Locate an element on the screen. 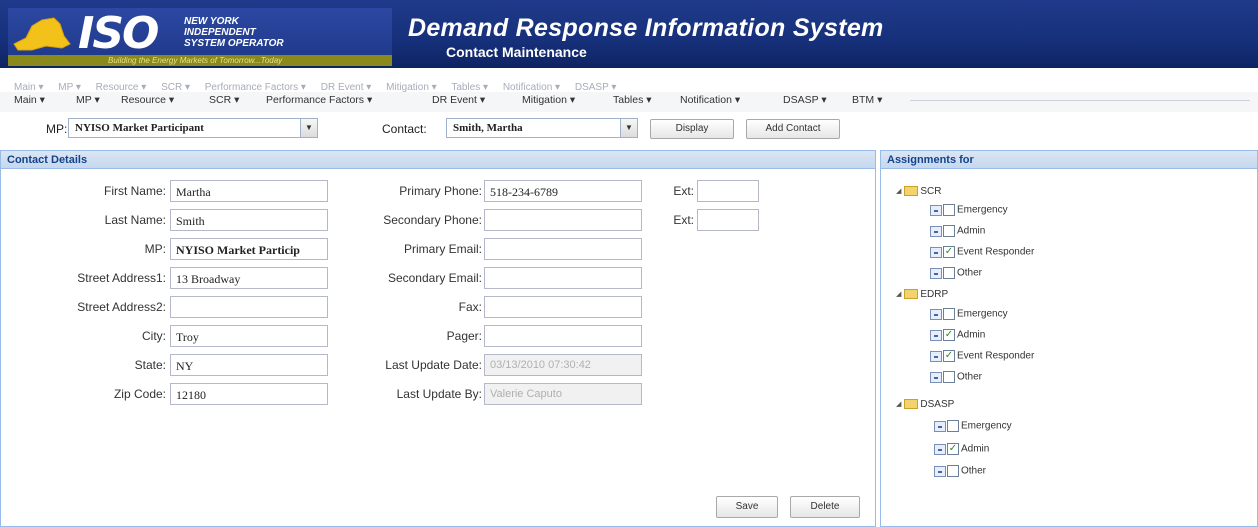 The height and width of the screenshot is (527, 1258). menu-dr-event: DR Event ▾ is located at coordinates (458, 100).